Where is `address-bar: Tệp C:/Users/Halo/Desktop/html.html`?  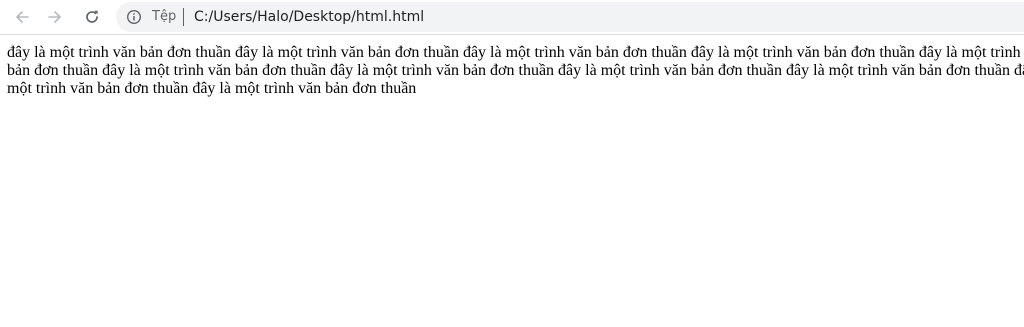
address-bar: Tệp C:/Users/Halo/Desktop/html.html is located at coordinates (570, 17).